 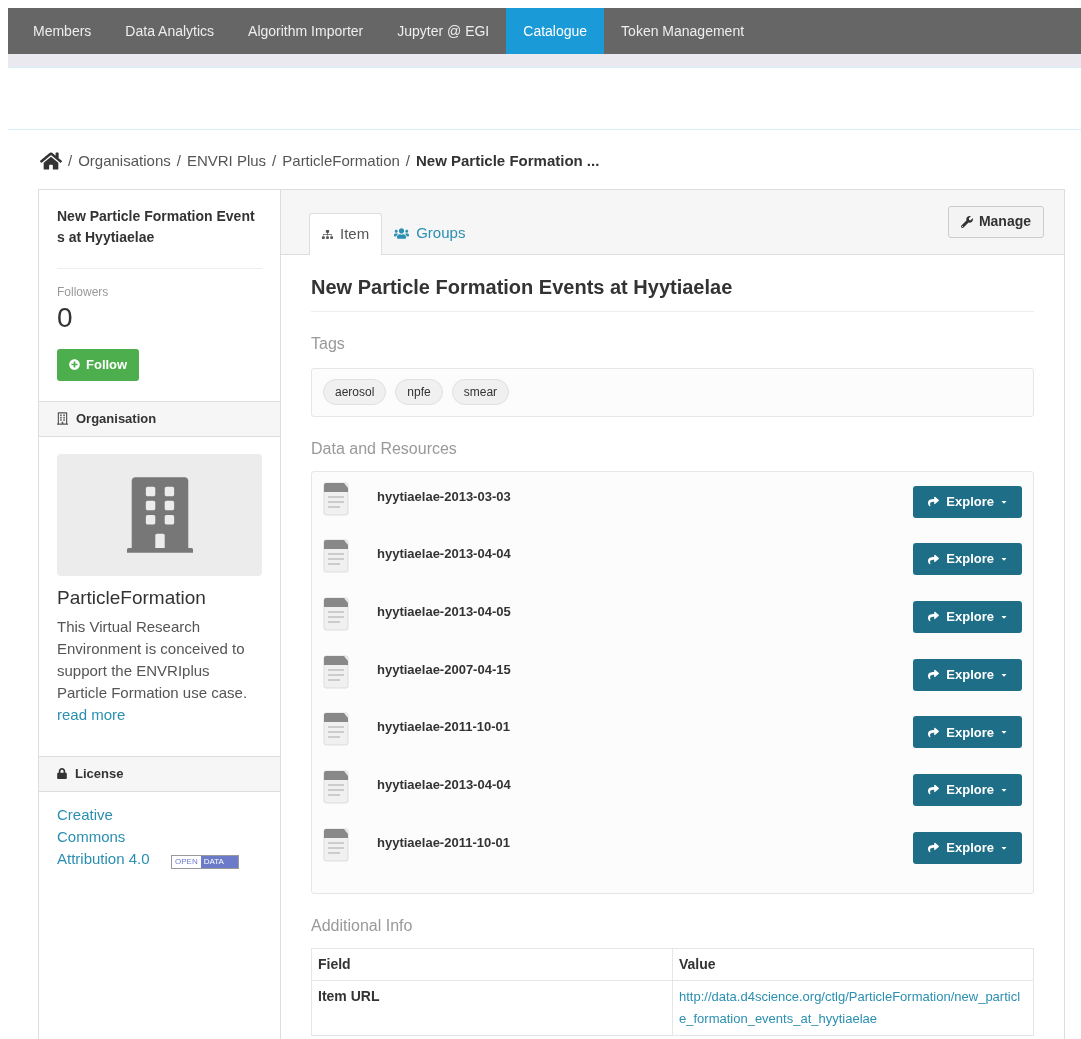 I want to click on tag-pill: smear, so click(x=480, y=392).